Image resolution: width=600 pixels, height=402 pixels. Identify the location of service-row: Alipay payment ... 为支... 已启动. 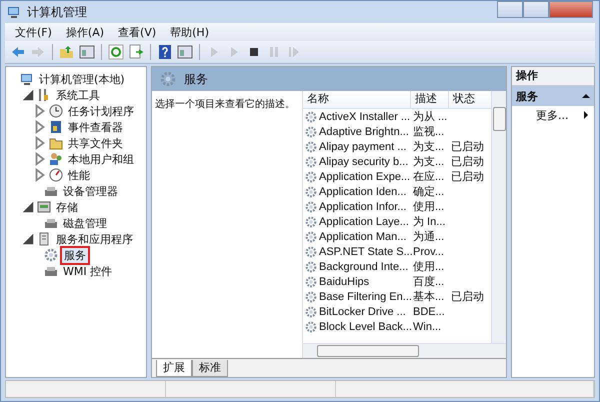
(397, 146).